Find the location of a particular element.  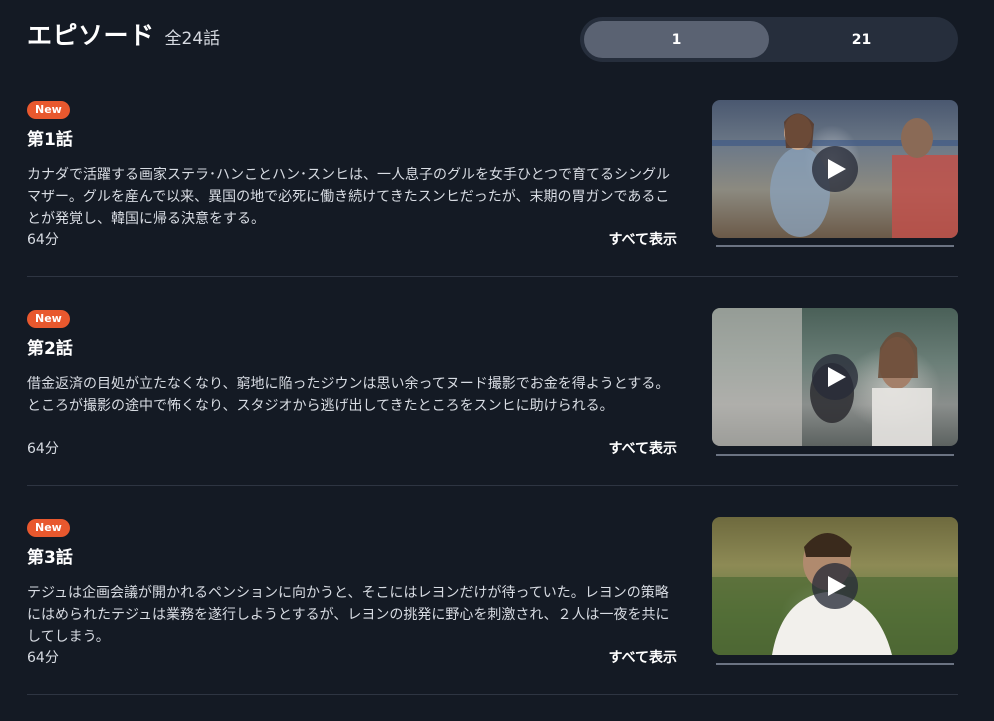

episode-title: 第2話 is located at coordinates (352, 346).